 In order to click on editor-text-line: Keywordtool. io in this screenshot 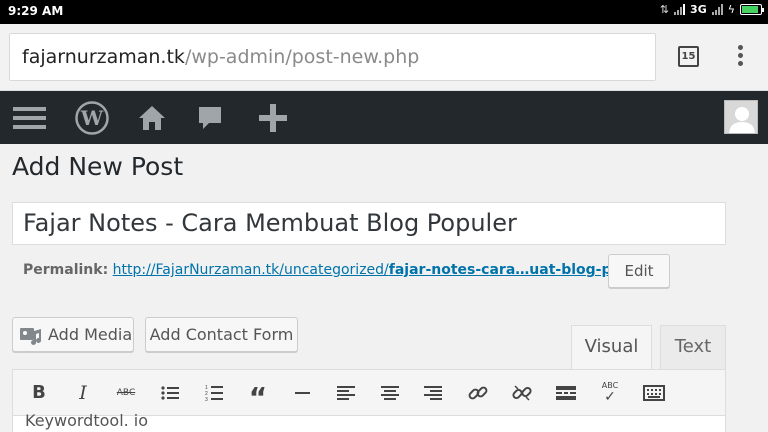, I will do `click(87, 420)`.